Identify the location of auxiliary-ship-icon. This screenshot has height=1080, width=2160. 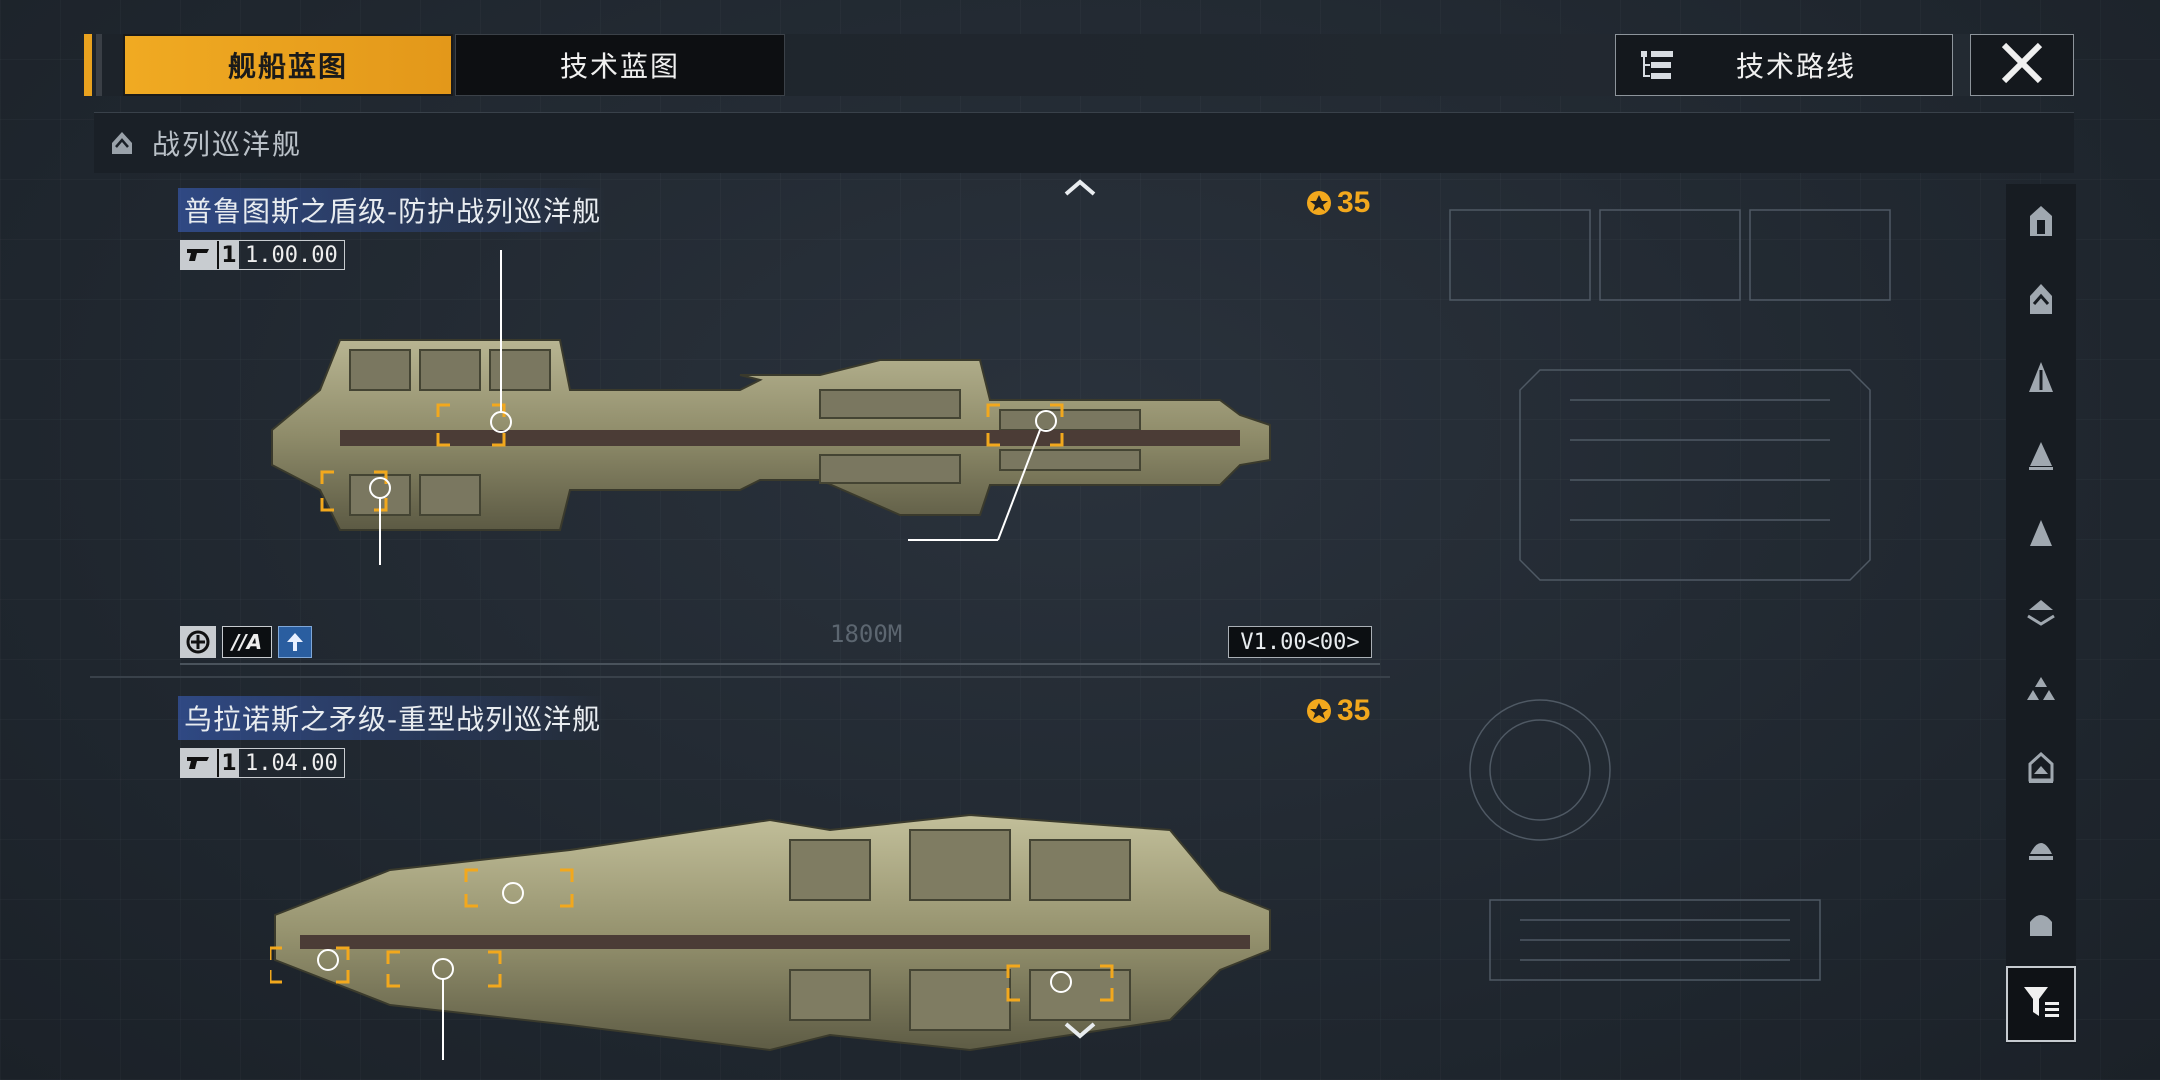
(2041, 535).